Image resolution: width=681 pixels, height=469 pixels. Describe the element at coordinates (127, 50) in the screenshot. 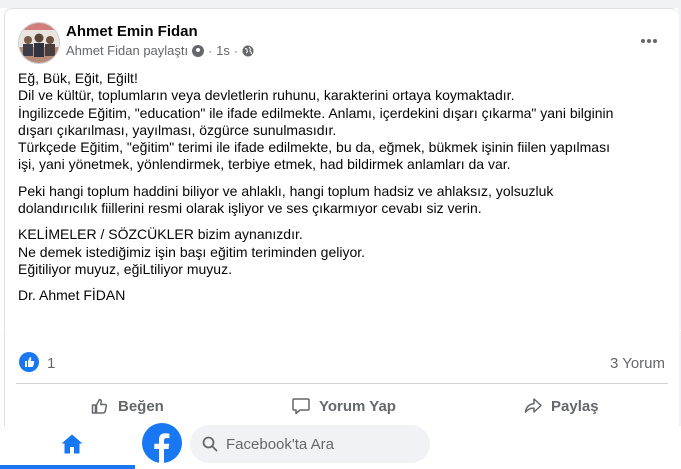

I see `shared-by-text: Ahmet Fidan paylaştı` at that location.